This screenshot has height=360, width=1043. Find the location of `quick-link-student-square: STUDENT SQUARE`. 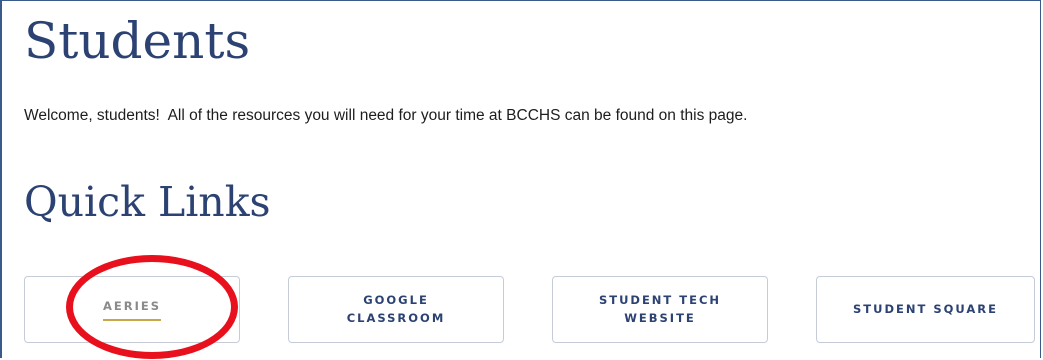

quick-link-student-square: STUDENT SQUARE is located at coordinates (925, 309).